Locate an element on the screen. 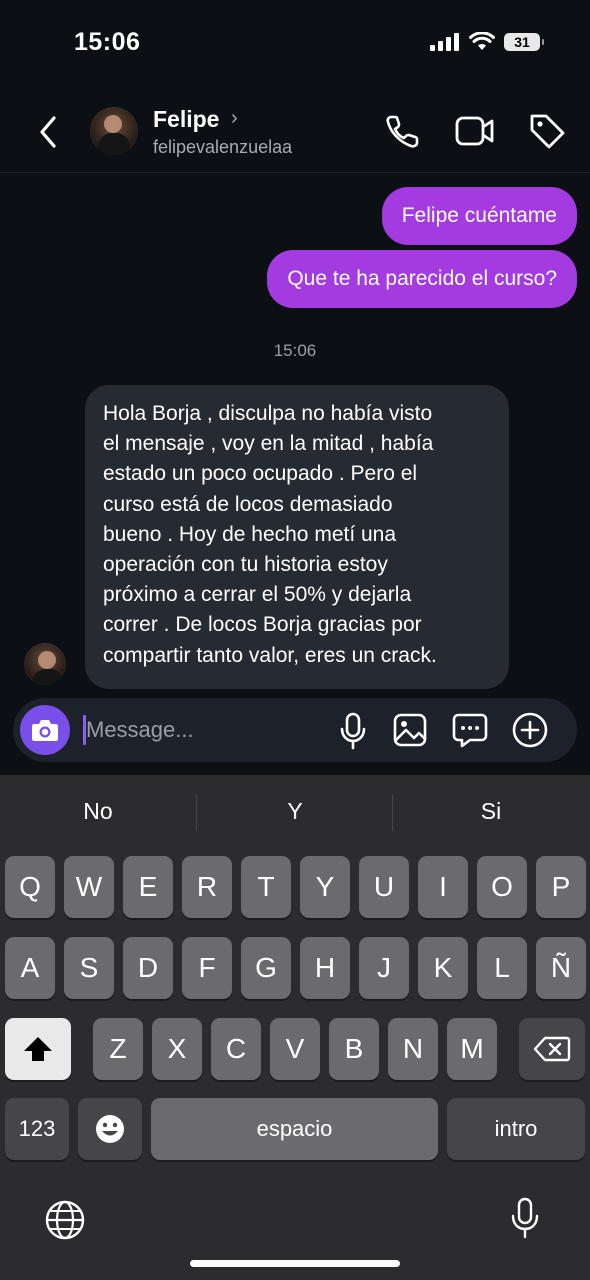 This screenshot has width=590, height=1280. emoji-key is located at coordinates (110, 1129).